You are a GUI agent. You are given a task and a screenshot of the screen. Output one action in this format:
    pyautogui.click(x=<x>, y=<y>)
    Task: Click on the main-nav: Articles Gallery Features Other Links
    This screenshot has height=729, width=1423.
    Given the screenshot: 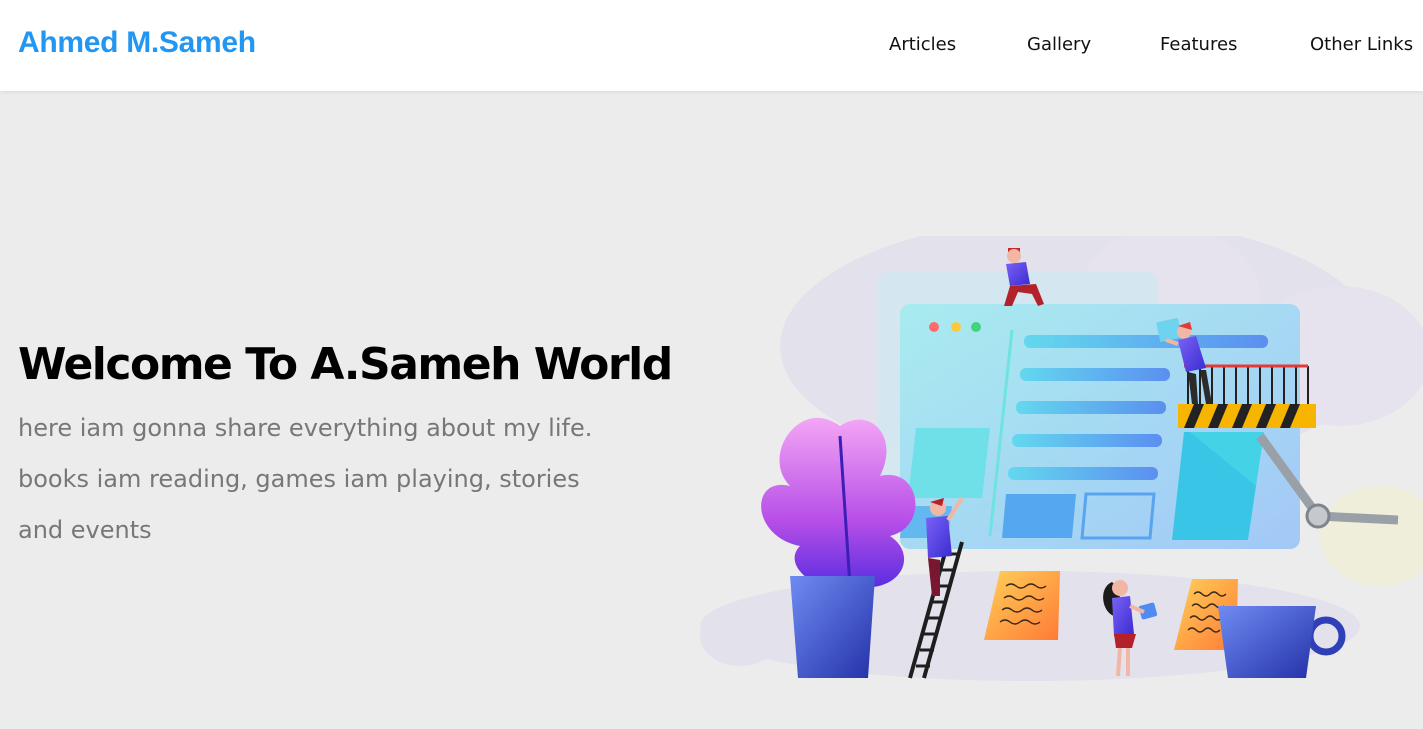 What is the action you would take?
    pyautogui.click(x=711, y=47)
    